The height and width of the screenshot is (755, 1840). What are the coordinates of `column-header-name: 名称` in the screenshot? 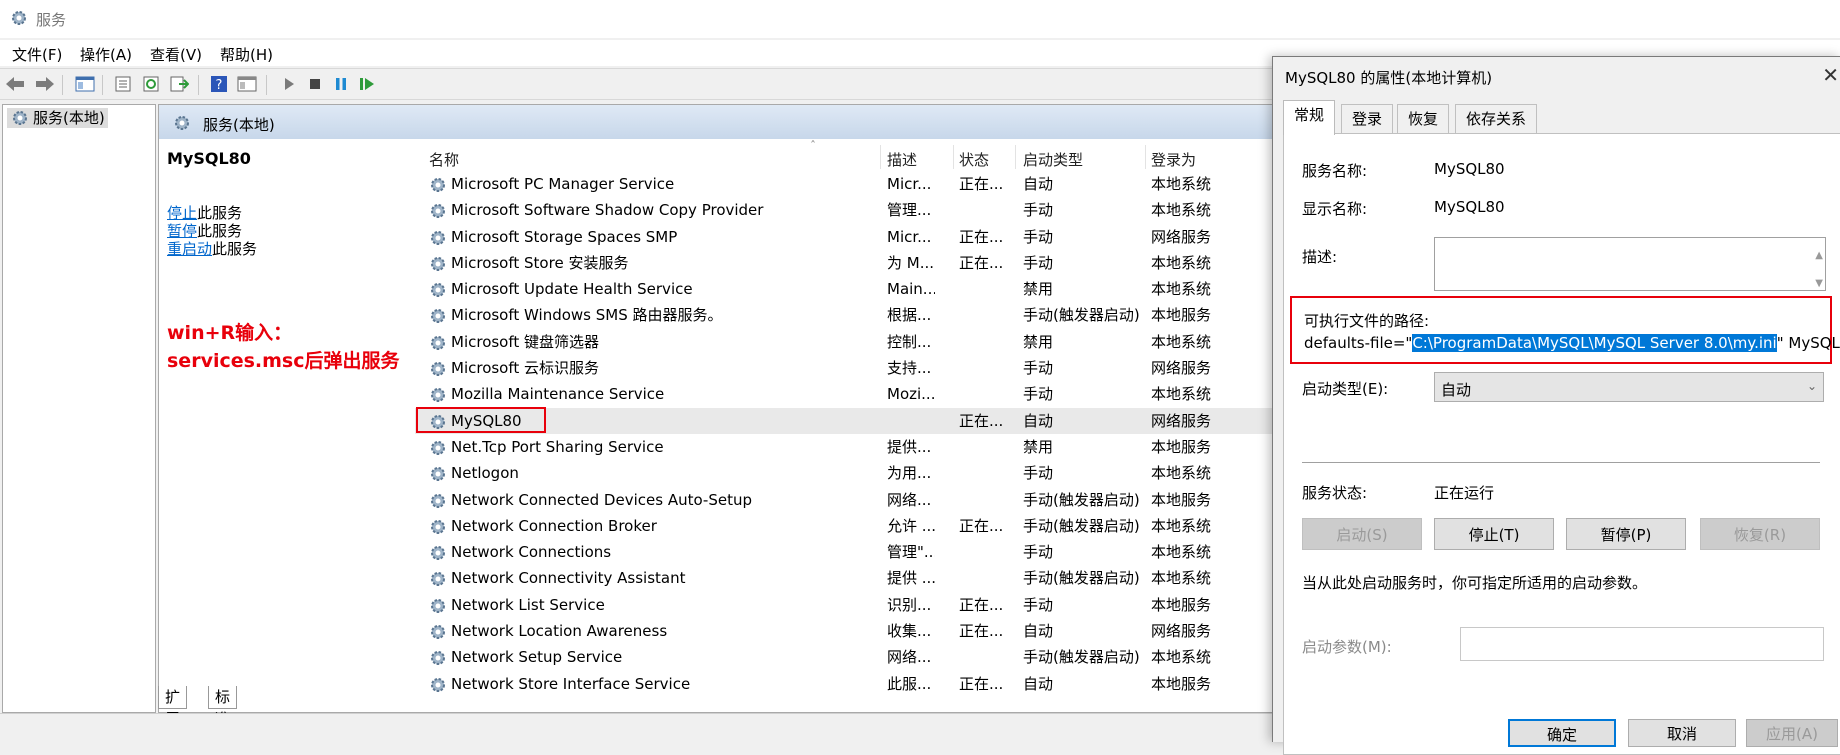 It's located at (444, 159).